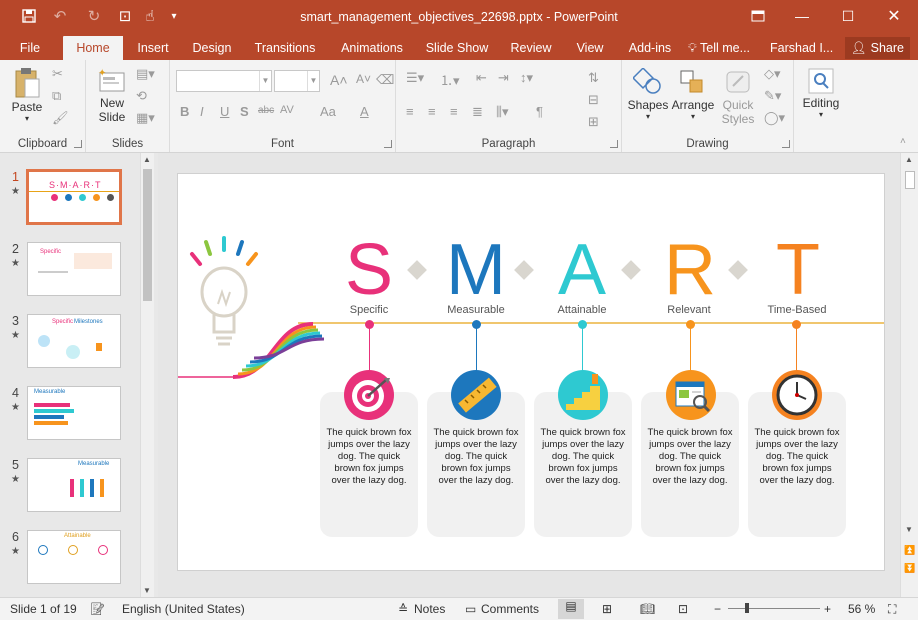 The width and height of the screenshot is (918, 620). What do you see at coordinates (202, 111) in the screenshot?
I see `italic-button: I` at bounding box center [202, 111].